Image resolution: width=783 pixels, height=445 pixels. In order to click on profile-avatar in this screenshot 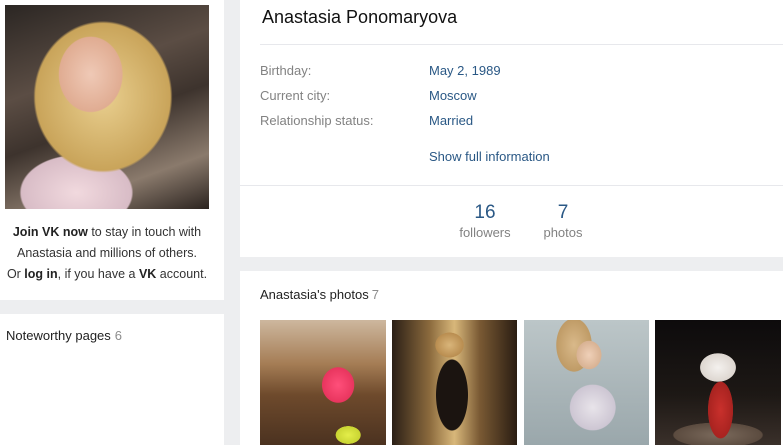, I will do `click(107, 107)`.